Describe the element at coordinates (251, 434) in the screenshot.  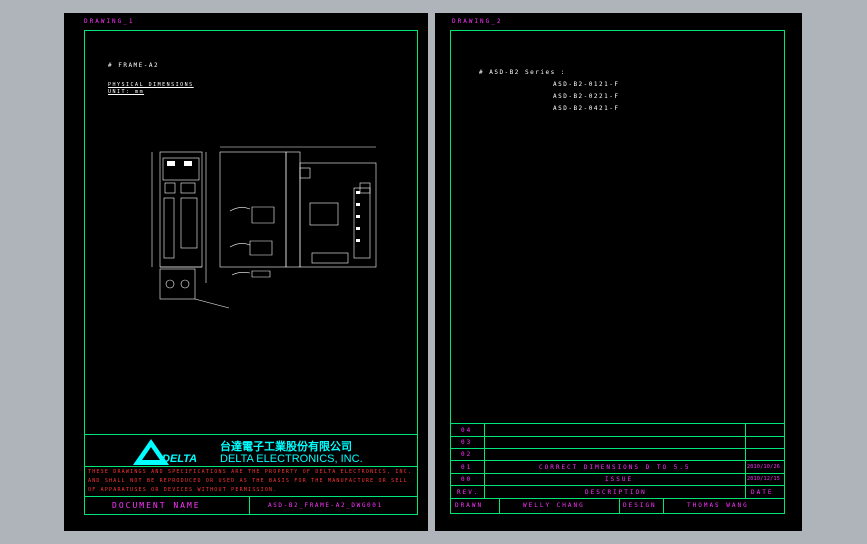
I see `title-block-divider` at that location.